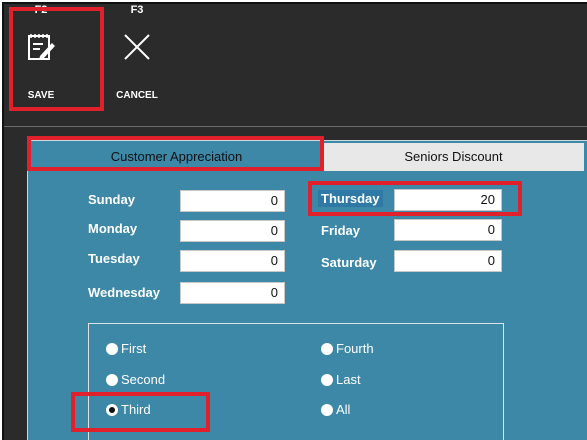  Describe the element at coordinates (232, 293) in the screenshot. I see `wednesday-field: 0` at that location.